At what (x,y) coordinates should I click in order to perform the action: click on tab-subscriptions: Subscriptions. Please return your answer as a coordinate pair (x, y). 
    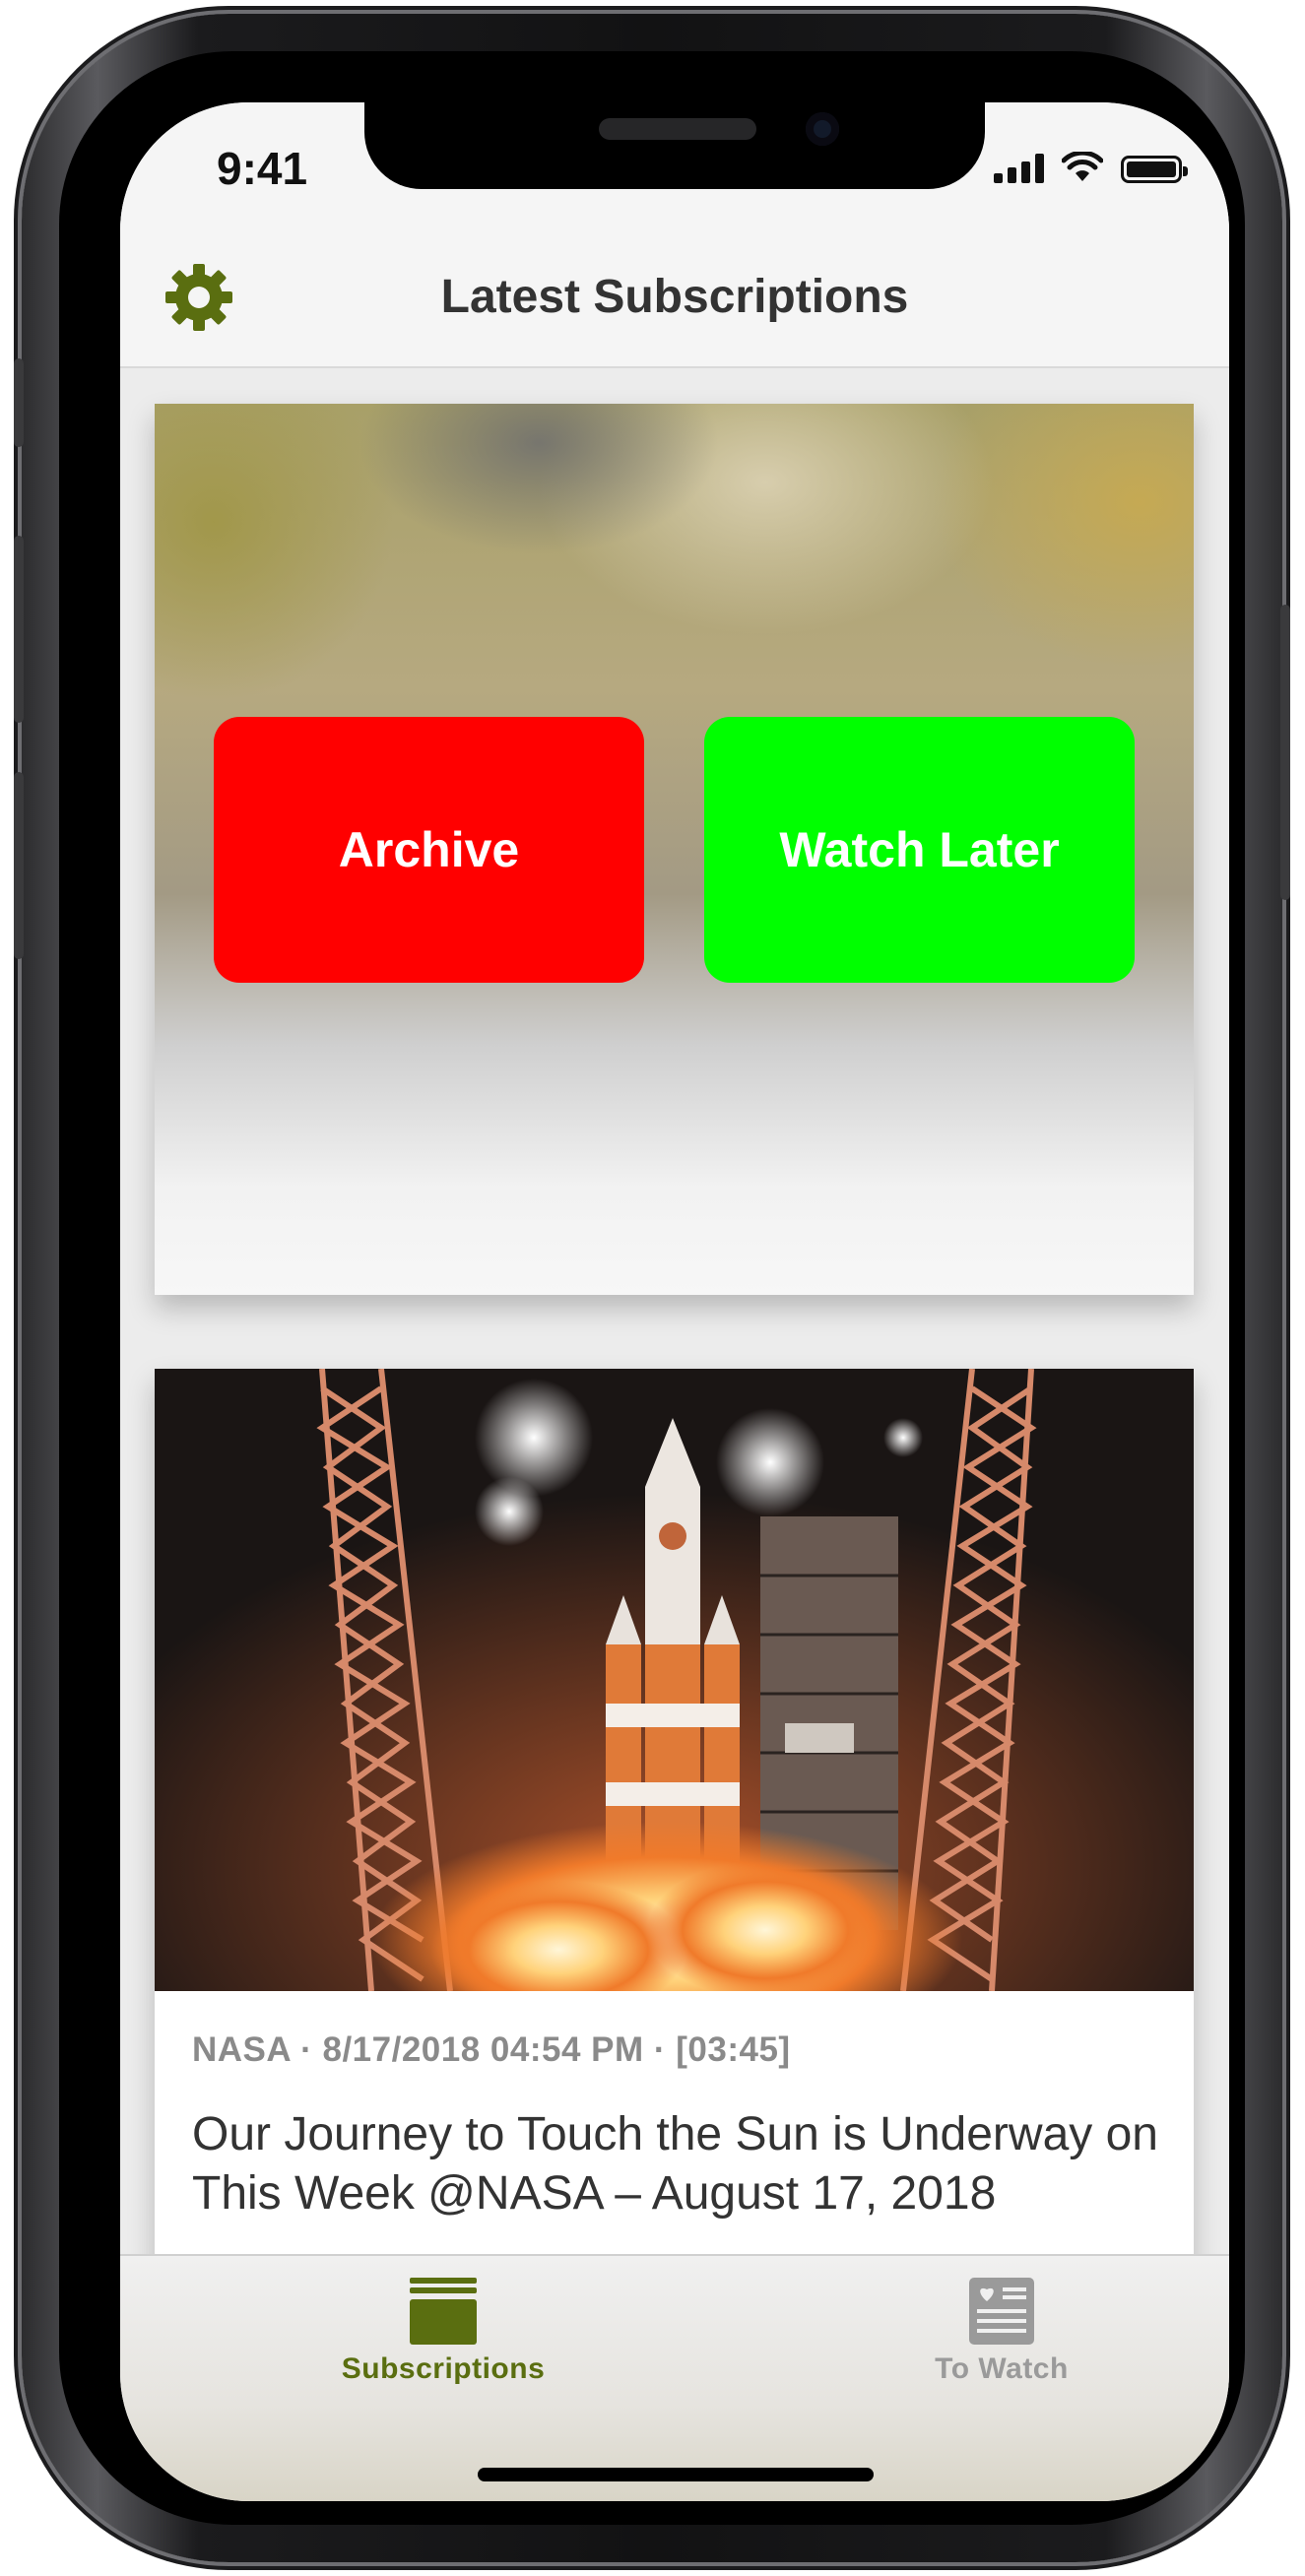
    Looking at the image, I should click on (443, 2343).